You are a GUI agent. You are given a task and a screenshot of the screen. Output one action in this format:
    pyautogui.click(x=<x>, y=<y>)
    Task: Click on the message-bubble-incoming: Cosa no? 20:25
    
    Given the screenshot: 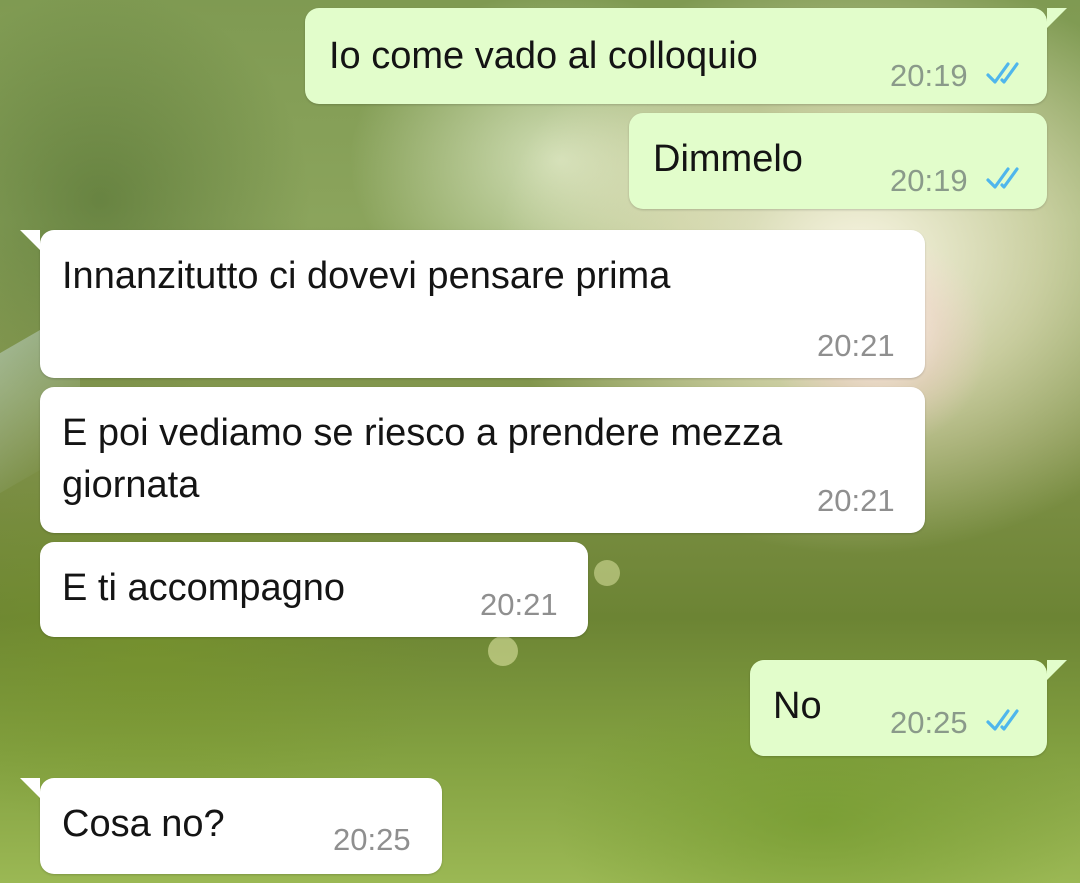 What is the action you would take?
    pyautogui.click(x=231, y=826)
    